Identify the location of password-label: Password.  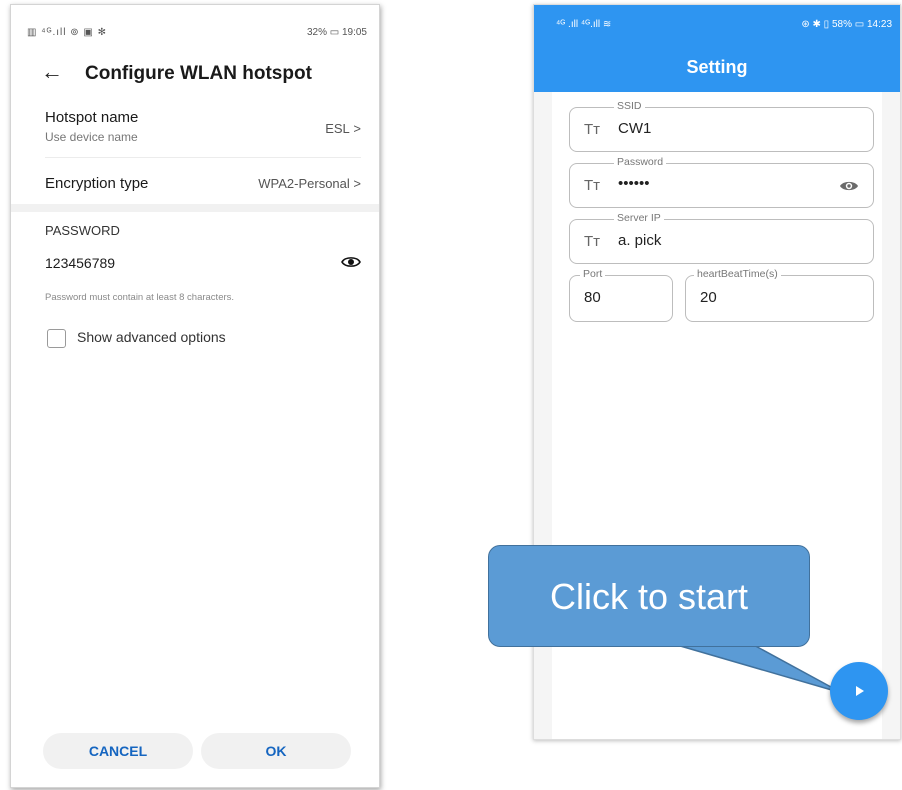
(640, 162).